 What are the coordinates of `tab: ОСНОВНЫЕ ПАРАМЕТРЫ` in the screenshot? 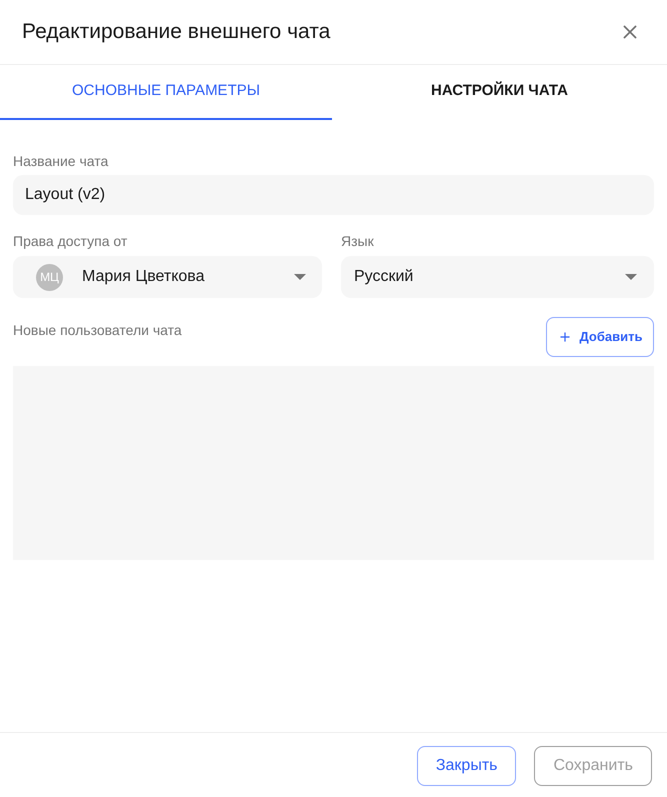 It's located at (166, 92).